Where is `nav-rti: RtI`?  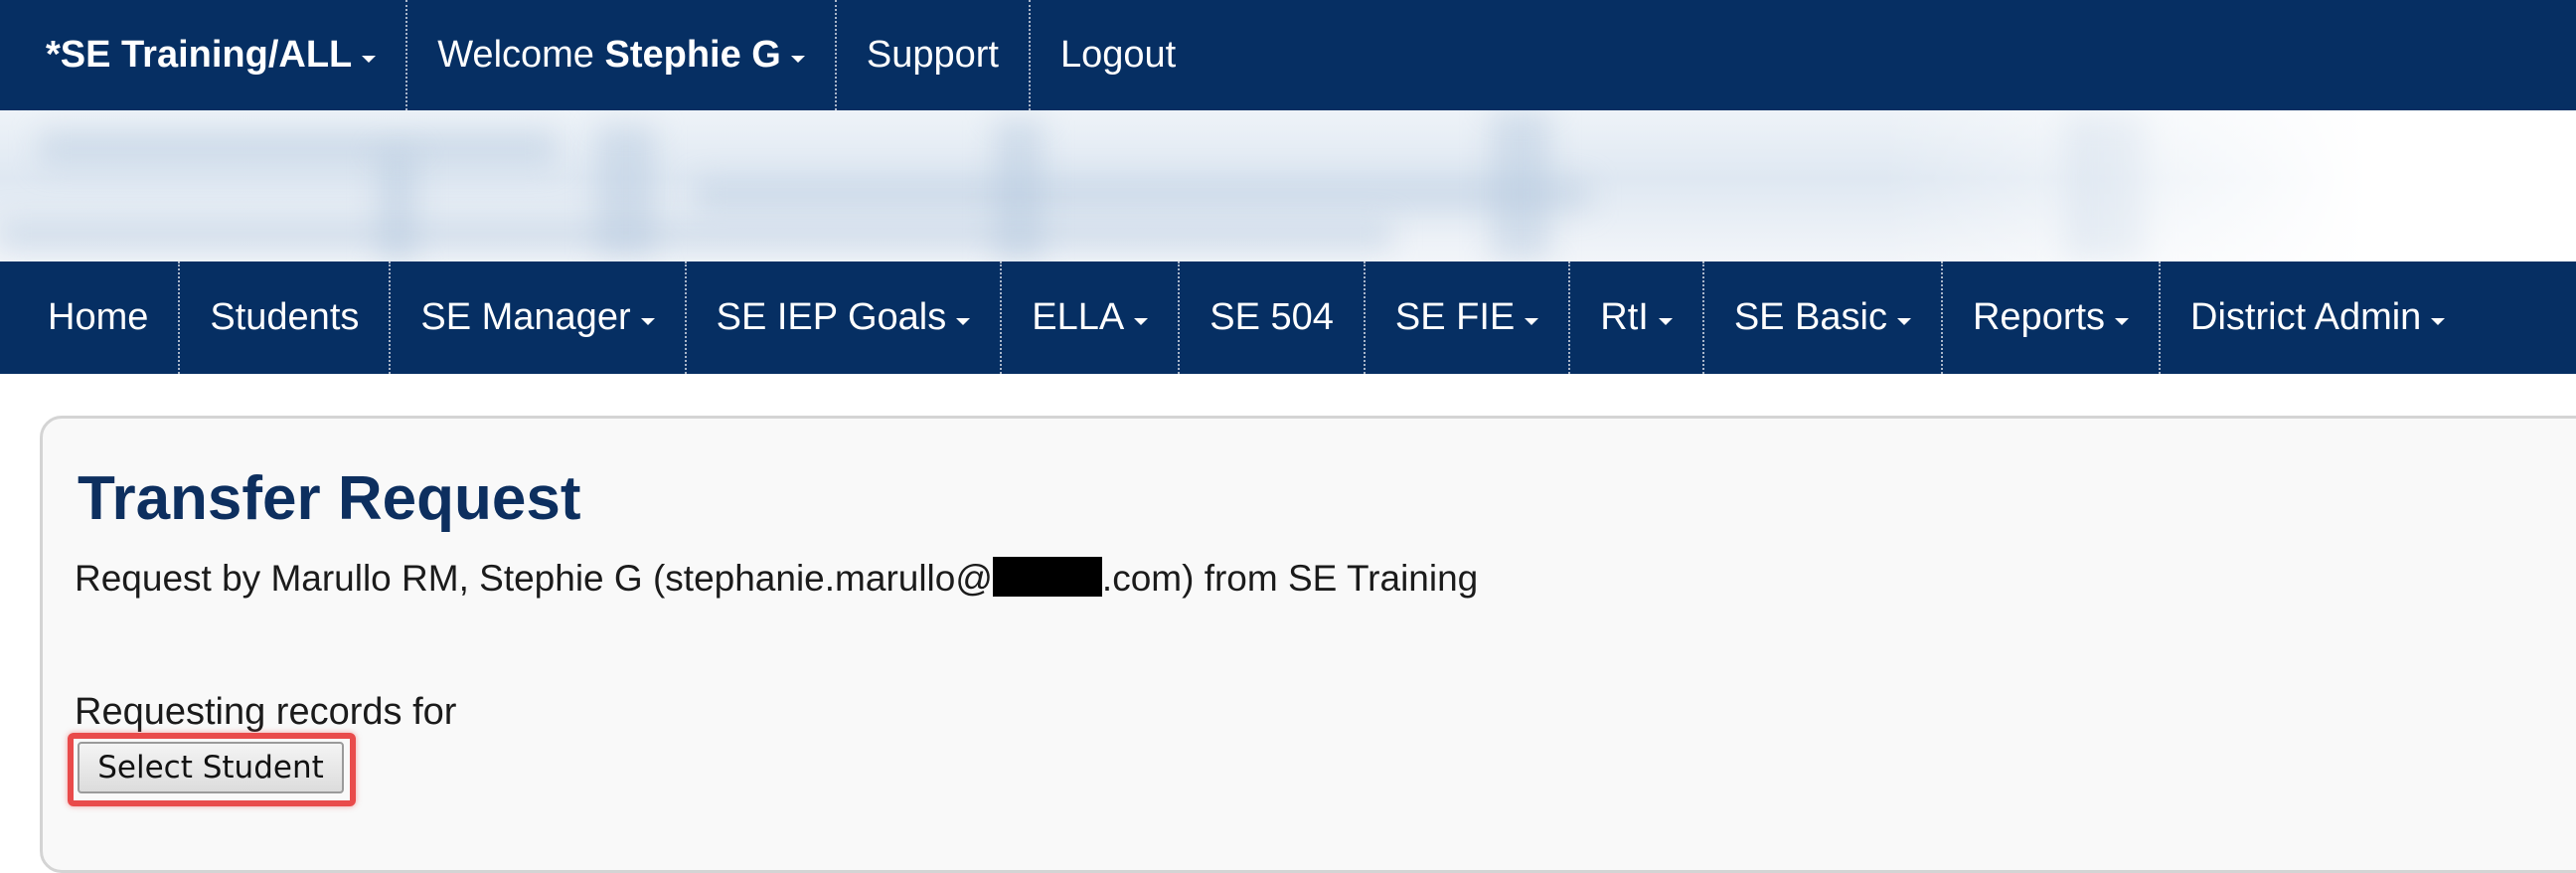 nav-rti: RtI is located at coordinates (1637, 318).